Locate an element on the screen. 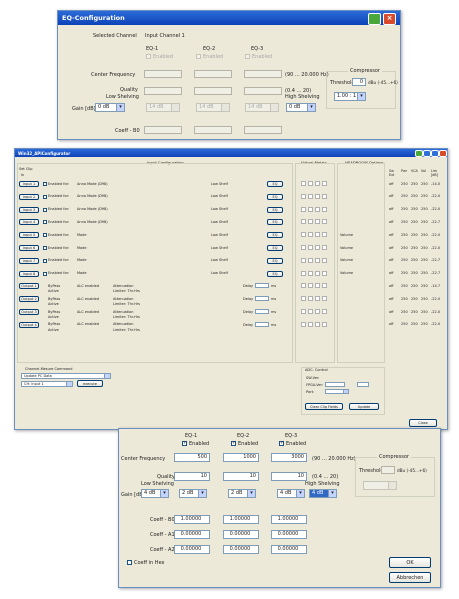 This screenshot has width=459, height=599. eq1-enabled-checkbox: ✓ is located at coordinates (184, 443).